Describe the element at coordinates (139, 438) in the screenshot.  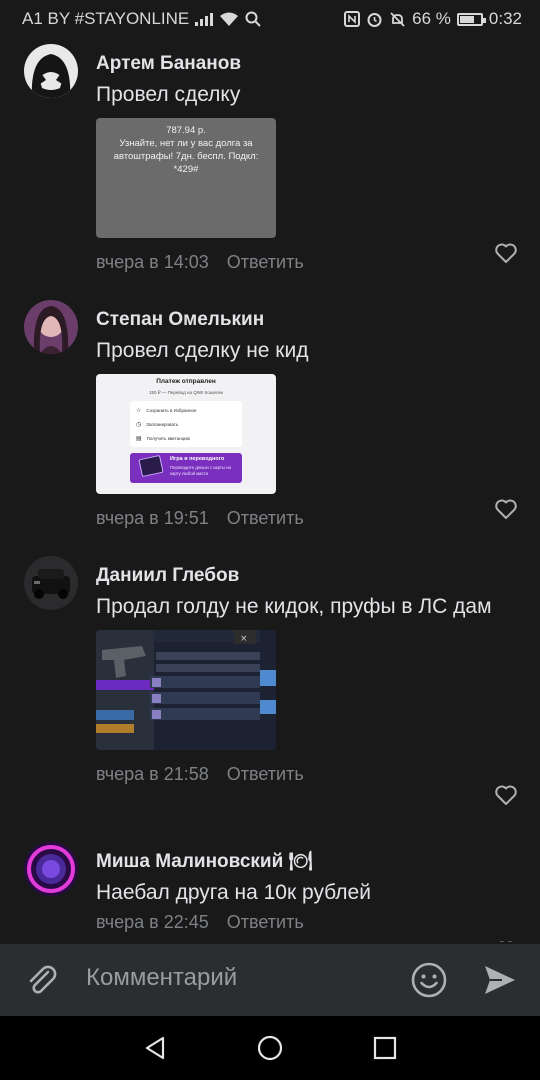
I see `receipt-icon: ▤` at that location.